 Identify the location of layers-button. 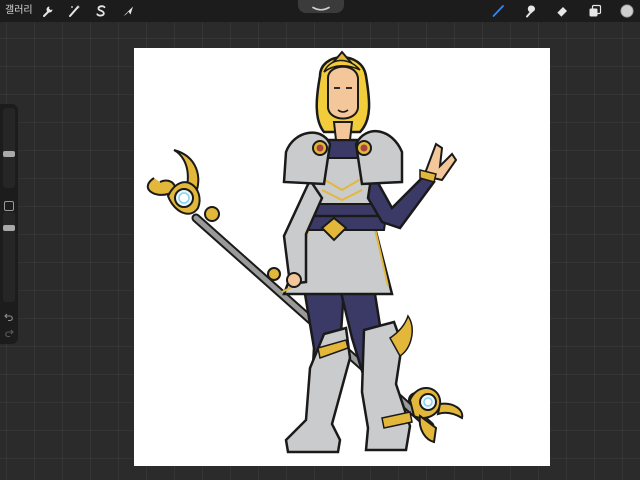
(595, 11).